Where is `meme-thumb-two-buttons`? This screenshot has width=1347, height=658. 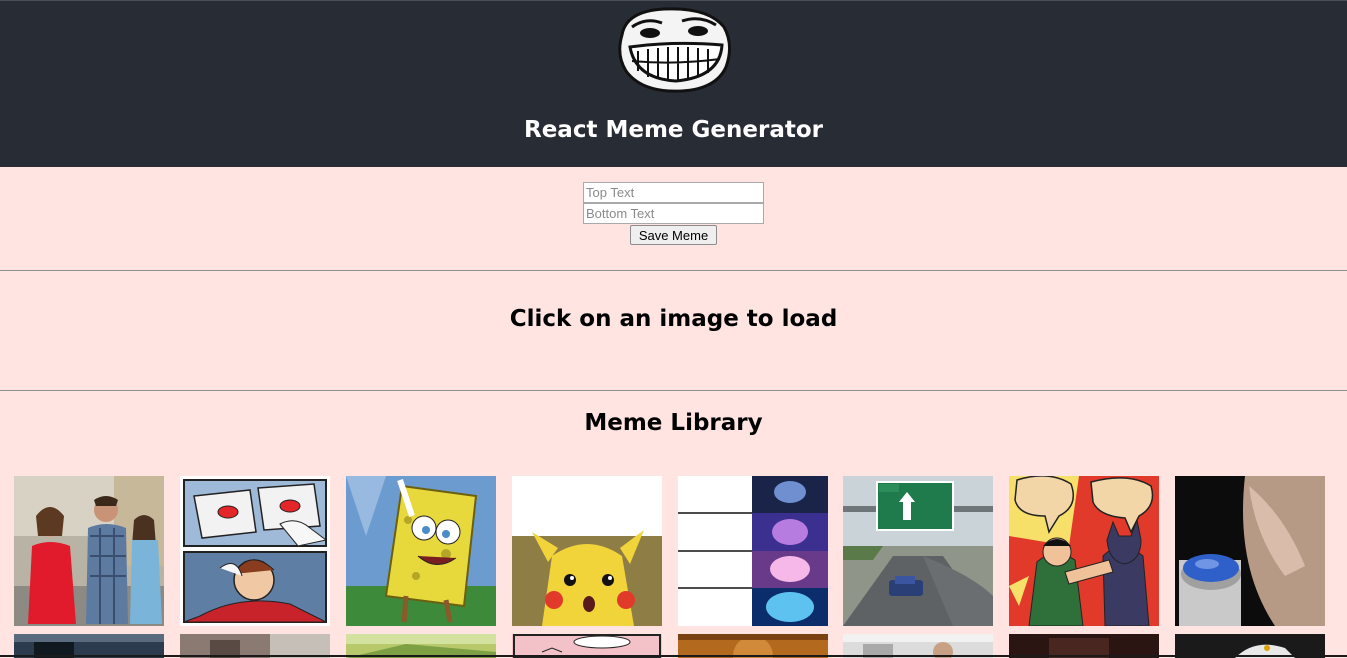
meme-thumb-two-buttons is located at coordinates (255, 551).